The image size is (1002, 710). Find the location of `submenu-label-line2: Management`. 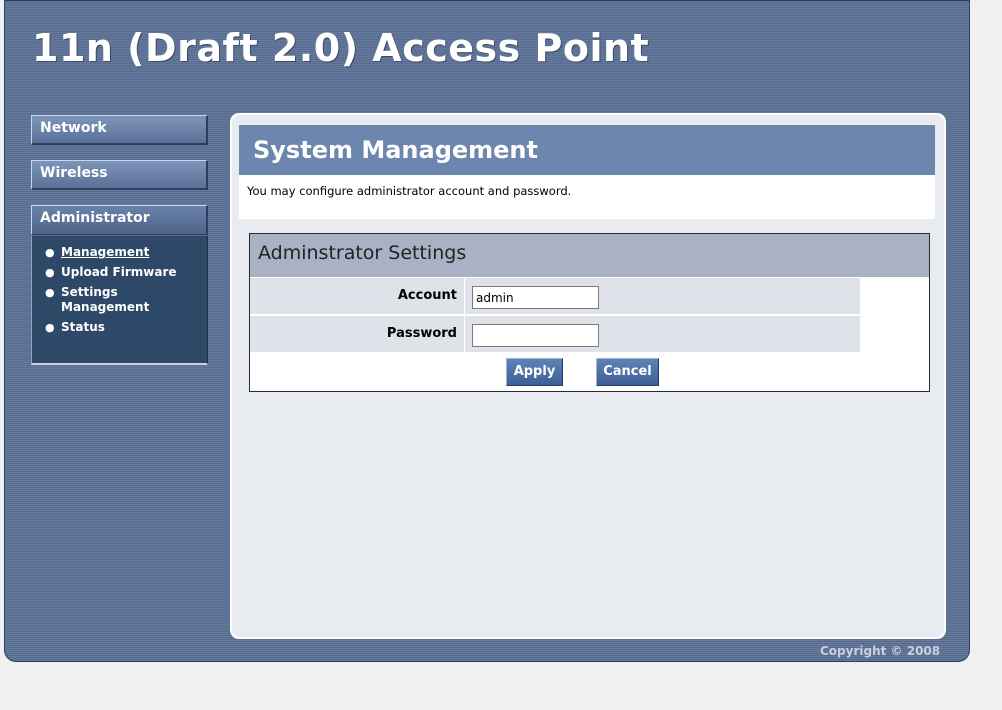

submenu-label-line2: Management is located at coordinates (105, 307).